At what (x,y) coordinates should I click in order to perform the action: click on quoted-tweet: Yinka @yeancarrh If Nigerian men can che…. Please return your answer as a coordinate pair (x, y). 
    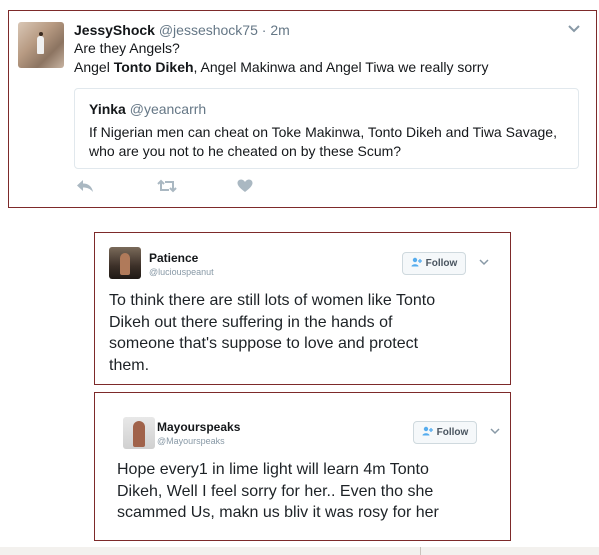
    Looking at the image, I should click on (326, 128).